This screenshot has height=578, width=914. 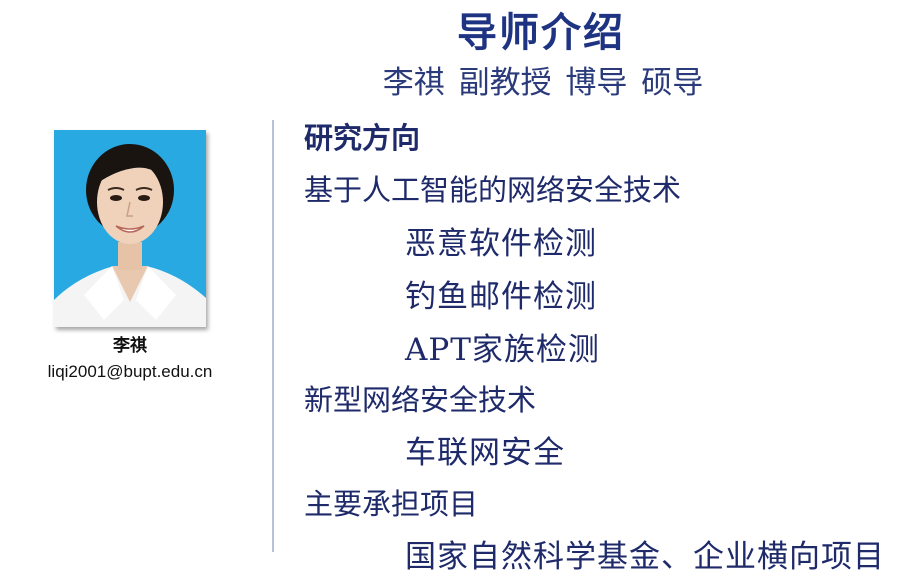 I want to click on research-heading: 研究方向, so click(x=362, y=138).